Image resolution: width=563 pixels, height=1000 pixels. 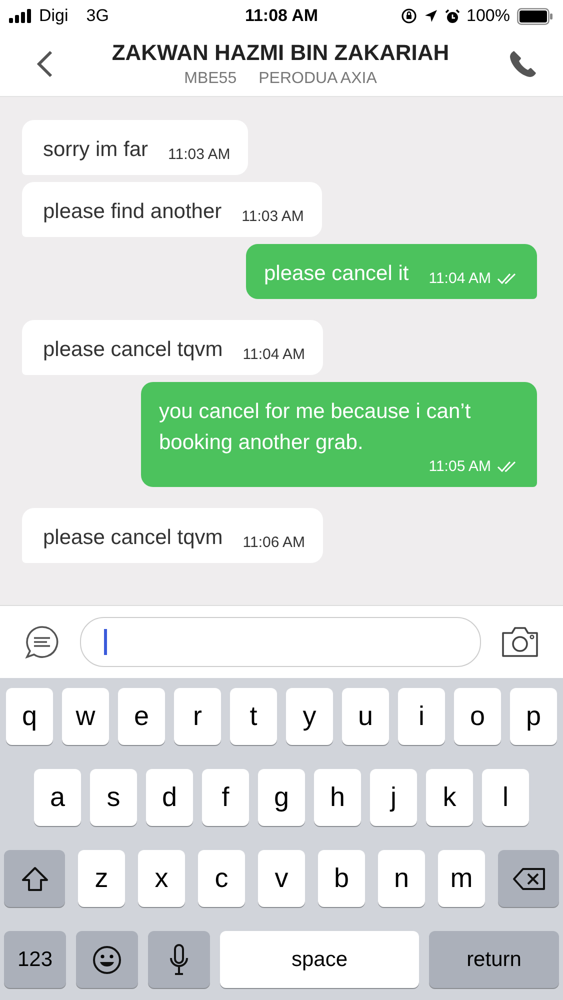 I want to click on function-key: return, so click(x=494, y=959).